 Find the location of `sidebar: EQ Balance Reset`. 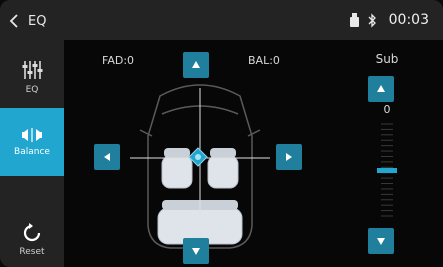

sidebar: EQ Balance Reset is located at coordinates (32, 153).